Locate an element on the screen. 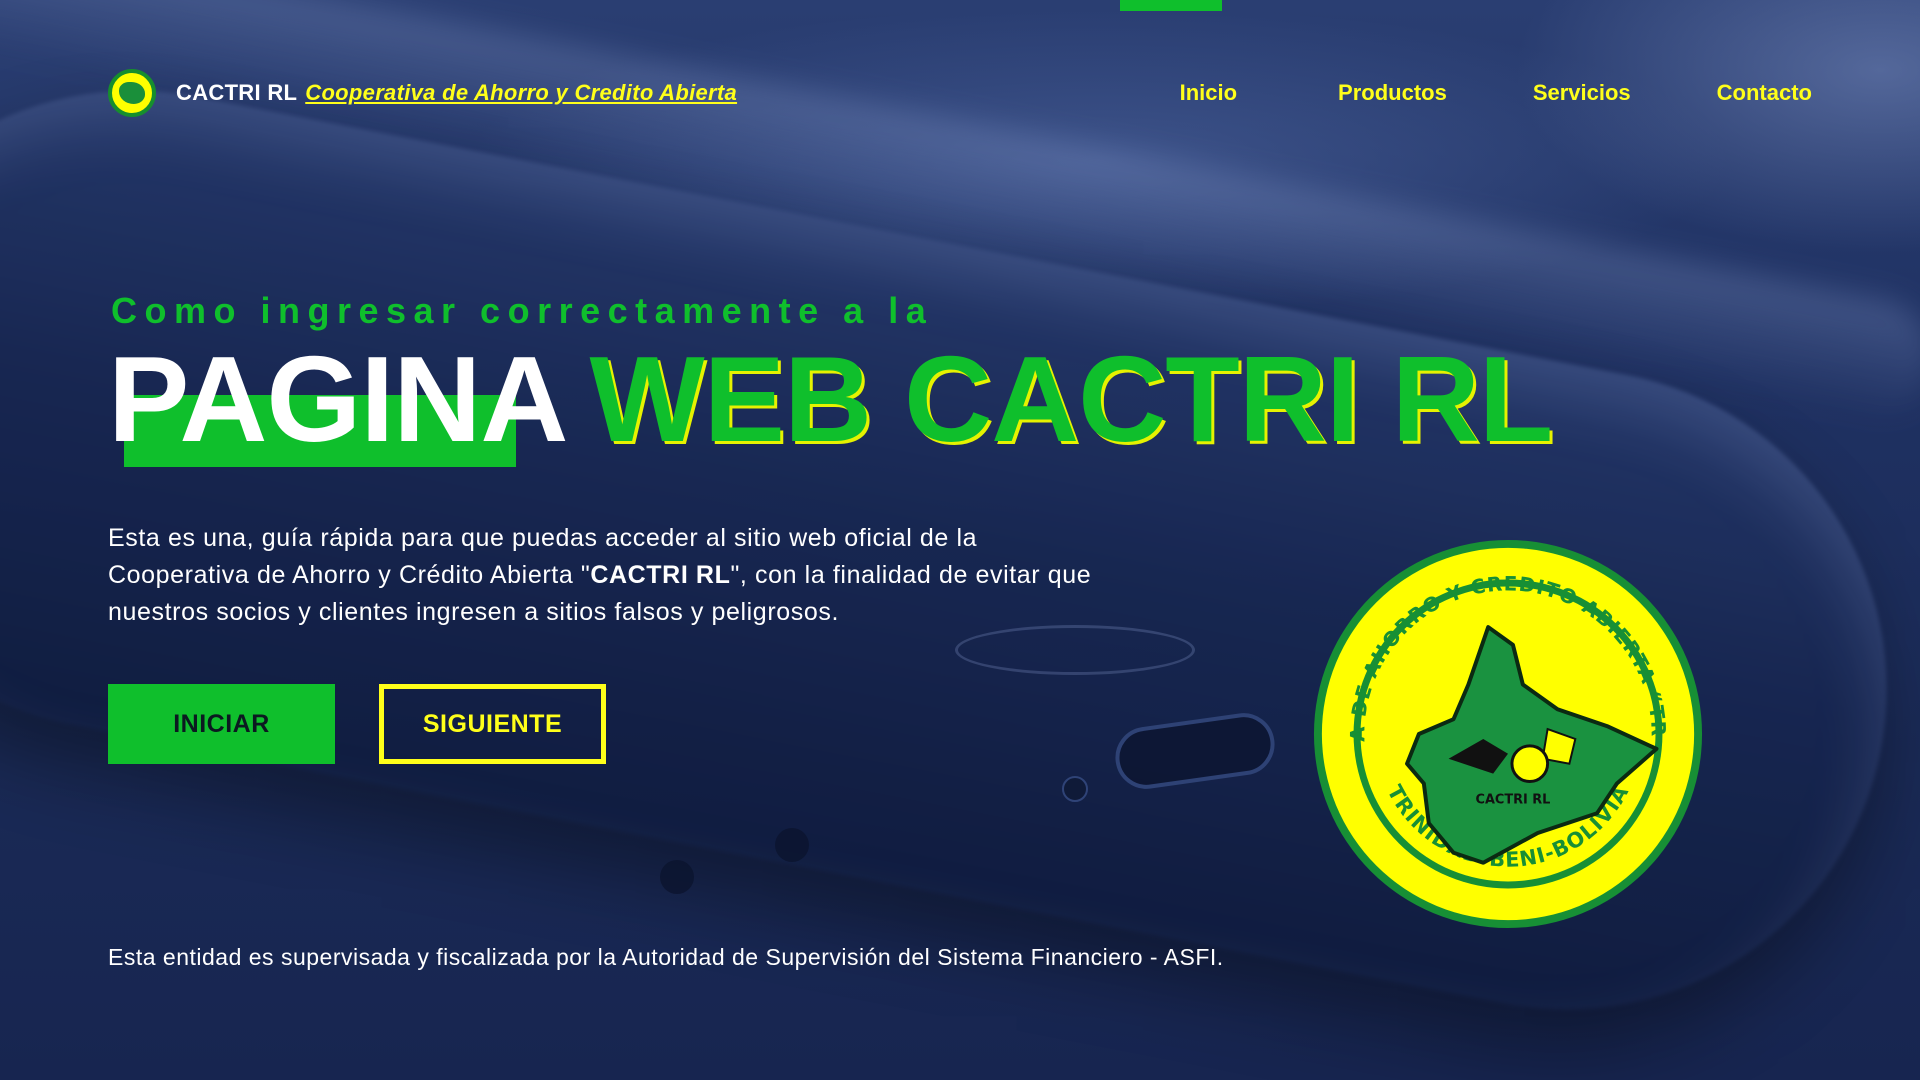  iniciar-button: INICIAR is located at coordinates (221, 724).